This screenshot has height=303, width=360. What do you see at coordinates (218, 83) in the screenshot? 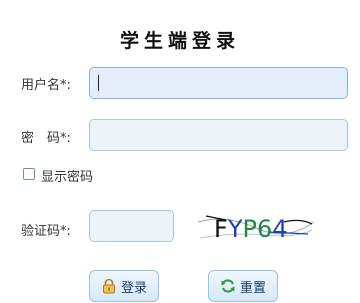
I see `username-input` at bounding box center [218, 83].